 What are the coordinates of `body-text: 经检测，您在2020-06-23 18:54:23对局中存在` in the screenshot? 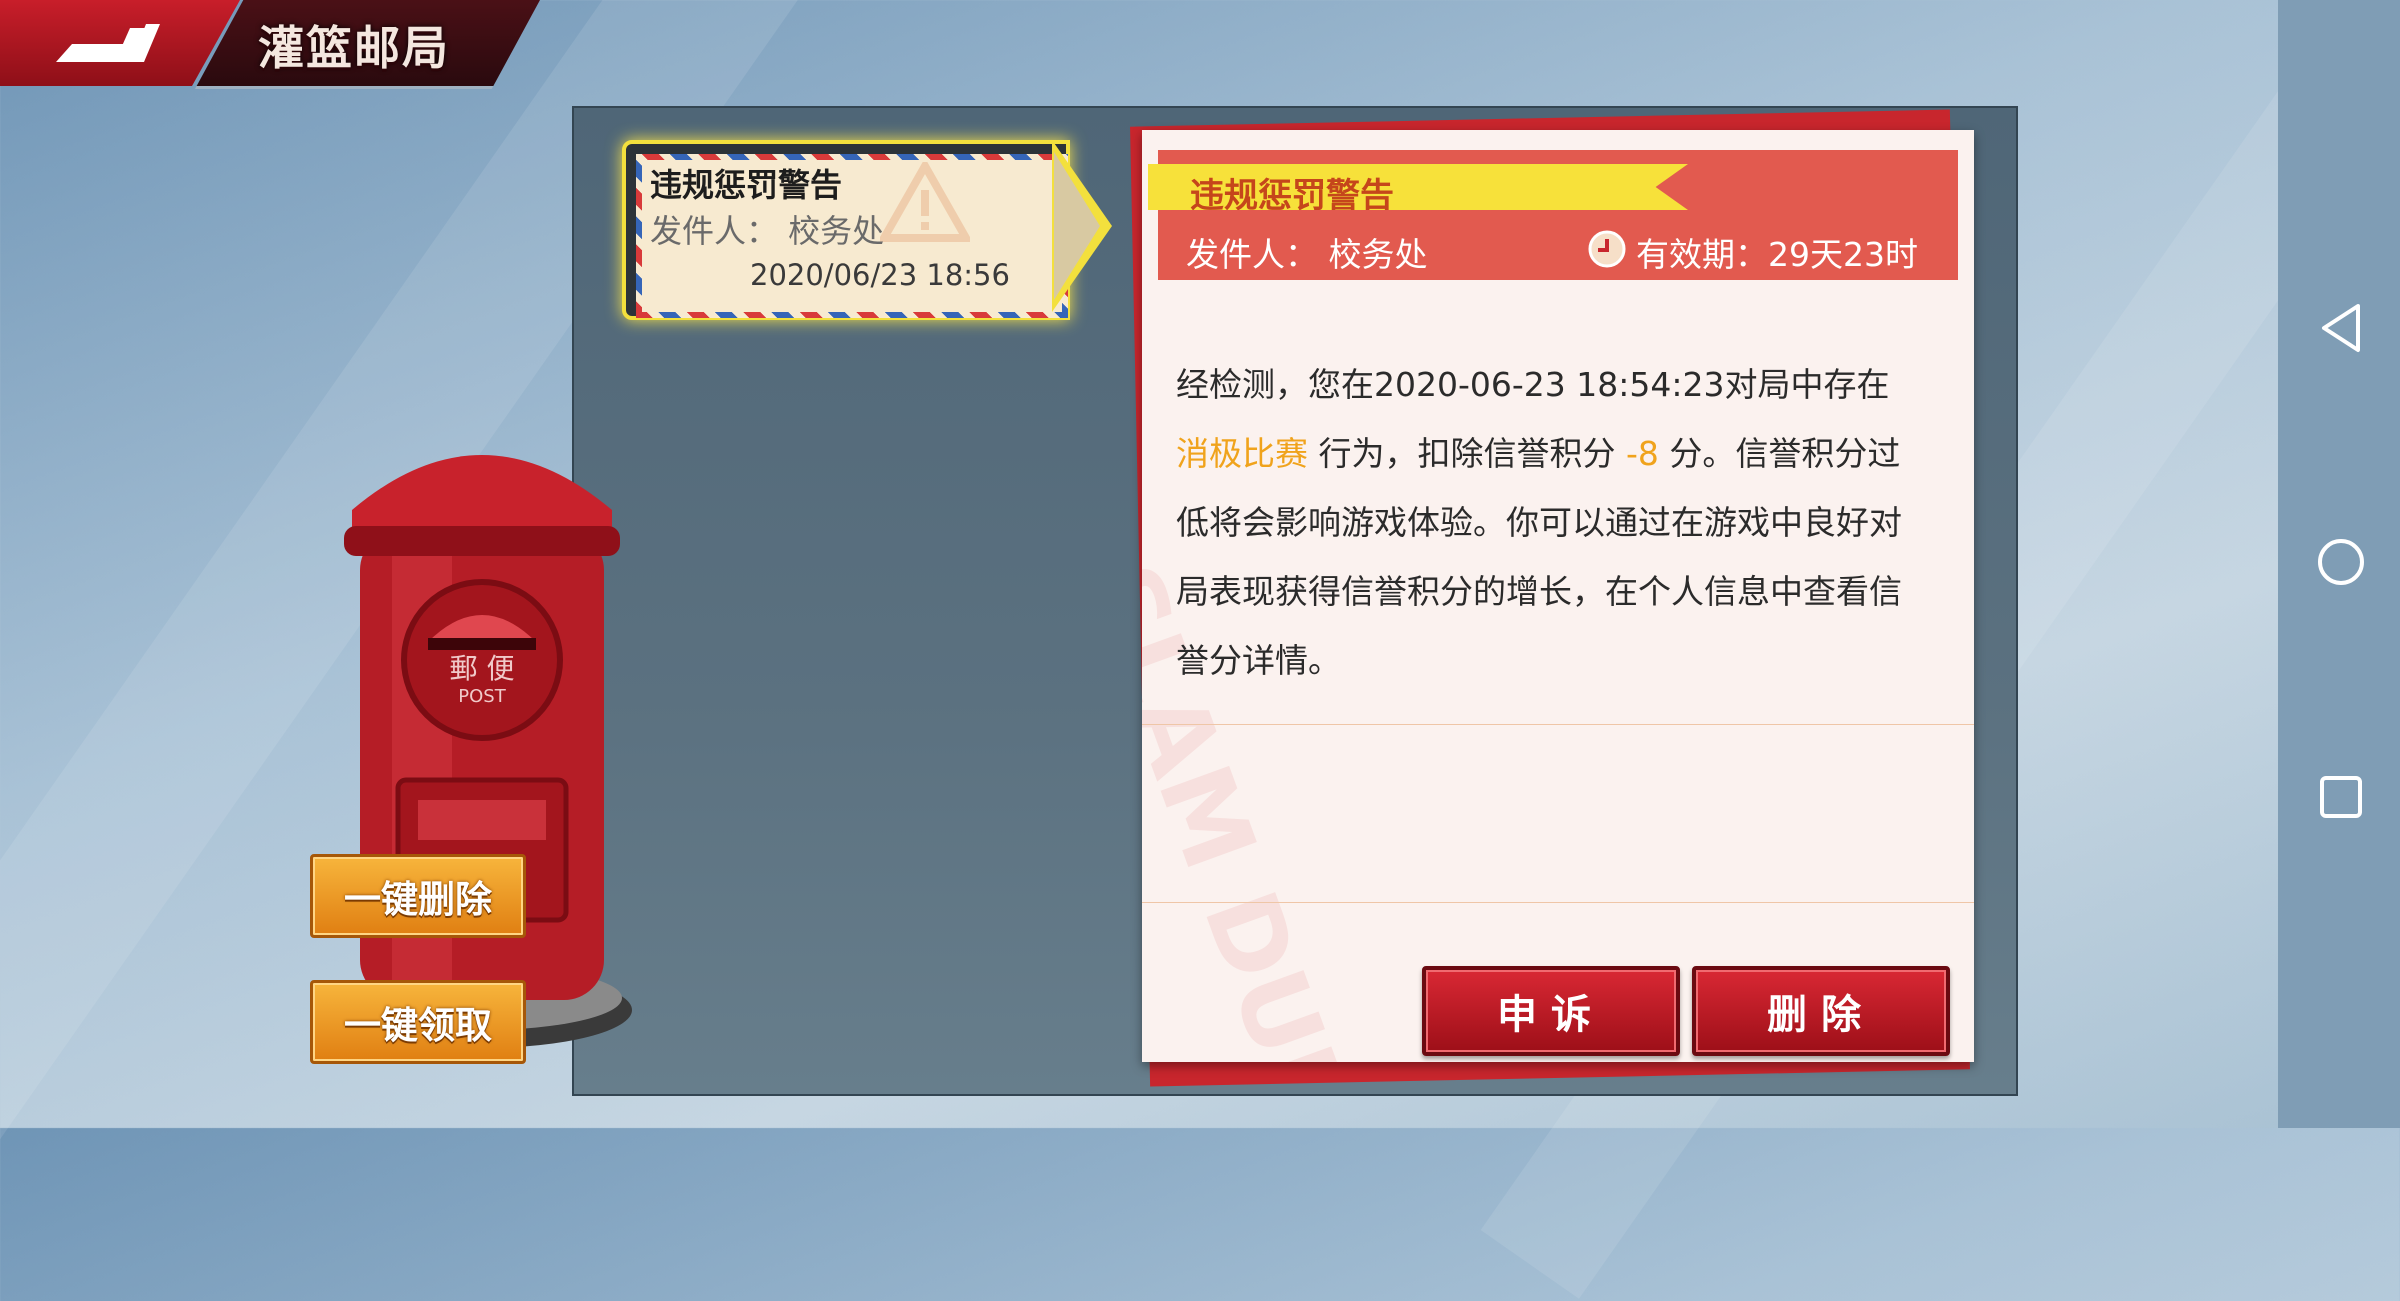 It's located at (1533, 384).